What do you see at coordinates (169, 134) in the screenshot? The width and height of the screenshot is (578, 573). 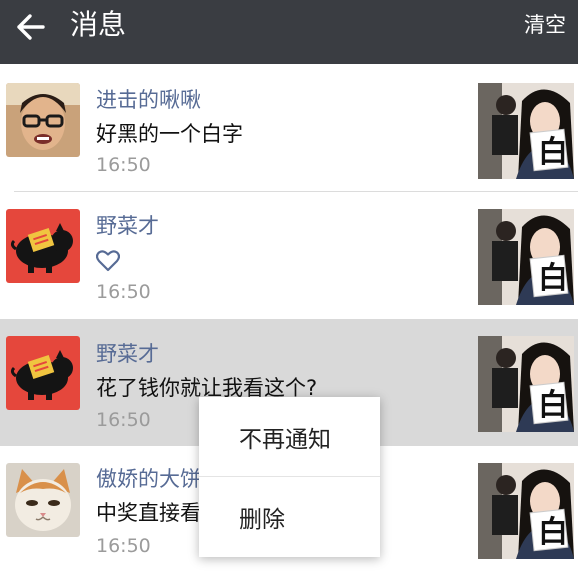 I see `message-text: 好黑的一个白字` at bounding box center [169, 134].